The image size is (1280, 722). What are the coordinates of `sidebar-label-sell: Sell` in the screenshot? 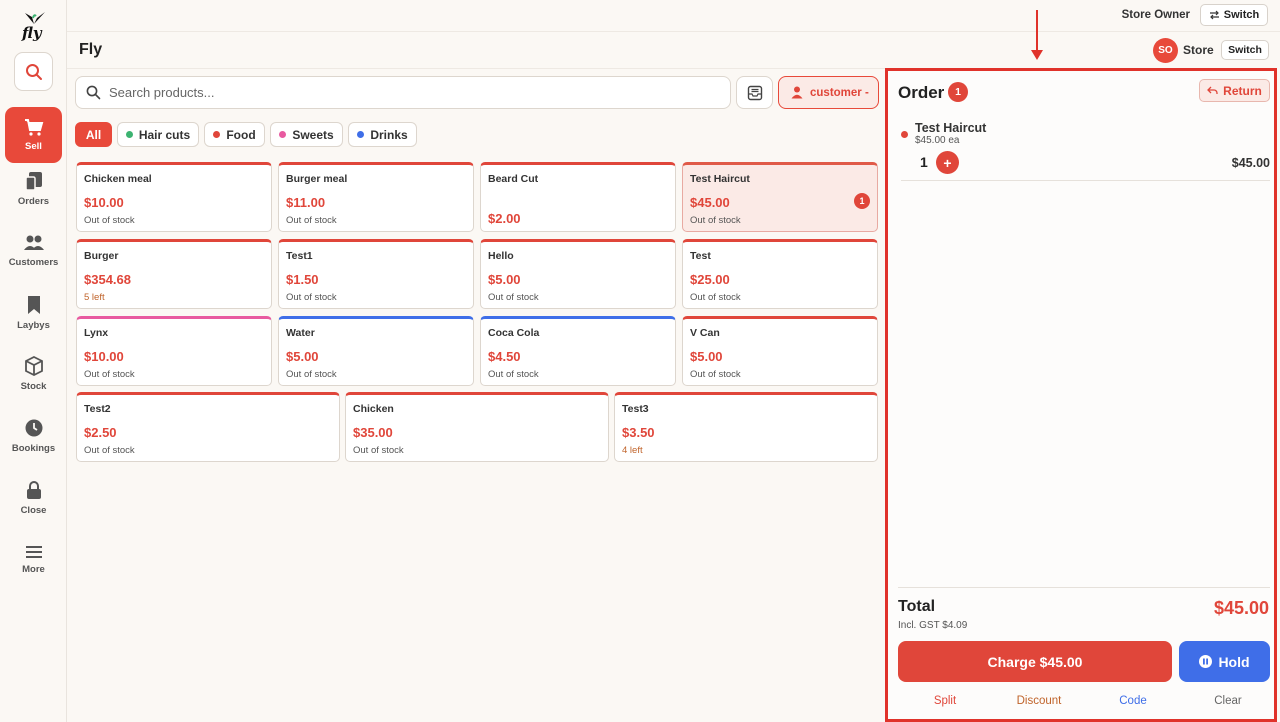 It's located at (33, 146).